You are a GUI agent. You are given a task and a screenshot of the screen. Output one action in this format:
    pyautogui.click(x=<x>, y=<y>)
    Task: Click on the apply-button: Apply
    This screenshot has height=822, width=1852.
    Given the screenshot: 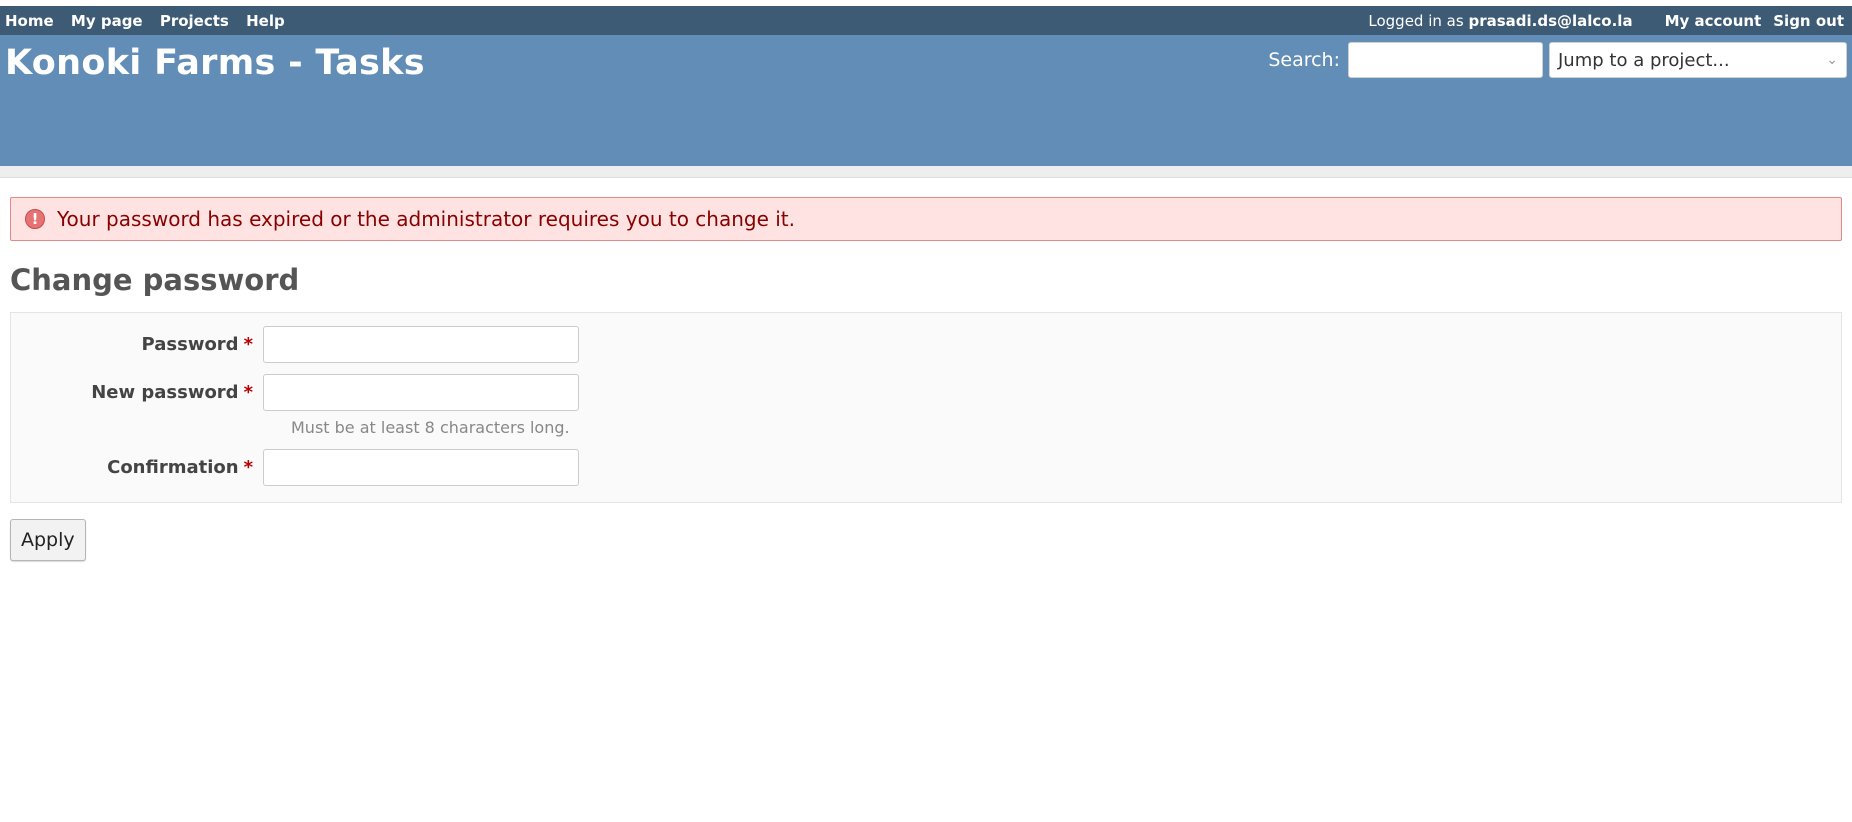 What is the action you would take?
    pyautogui.click(x=48, y=540)
    